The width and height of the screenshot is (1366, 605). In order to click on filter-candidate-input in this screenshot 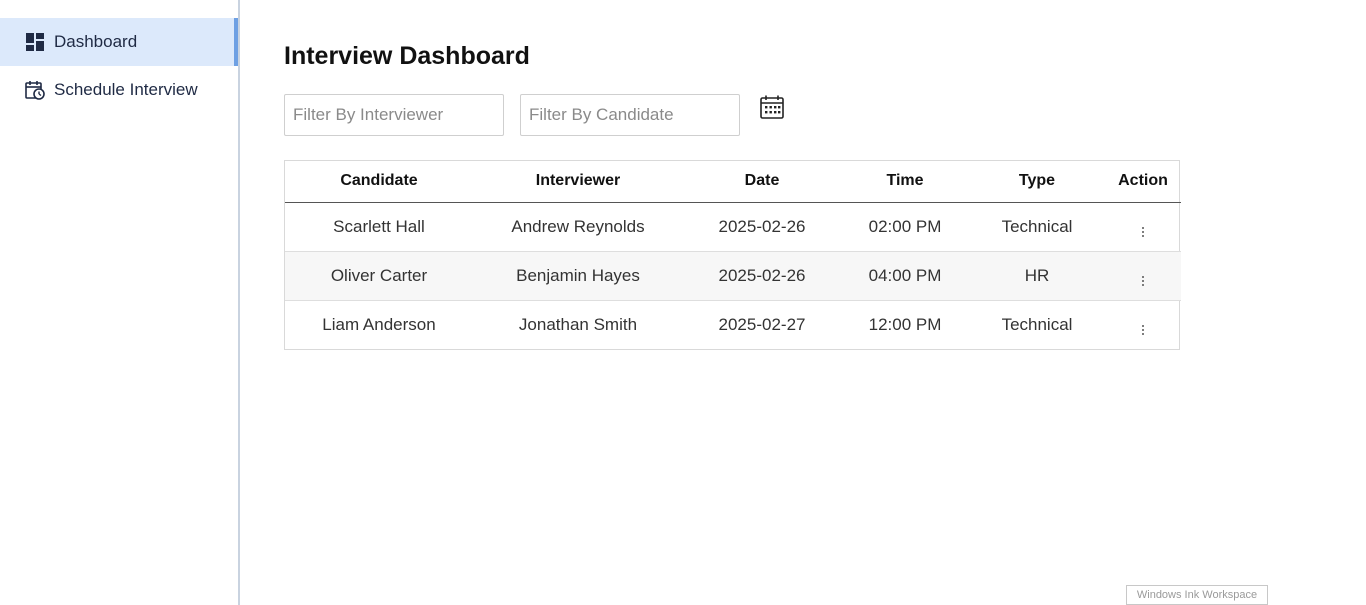, I will do `click(630, 115)`.